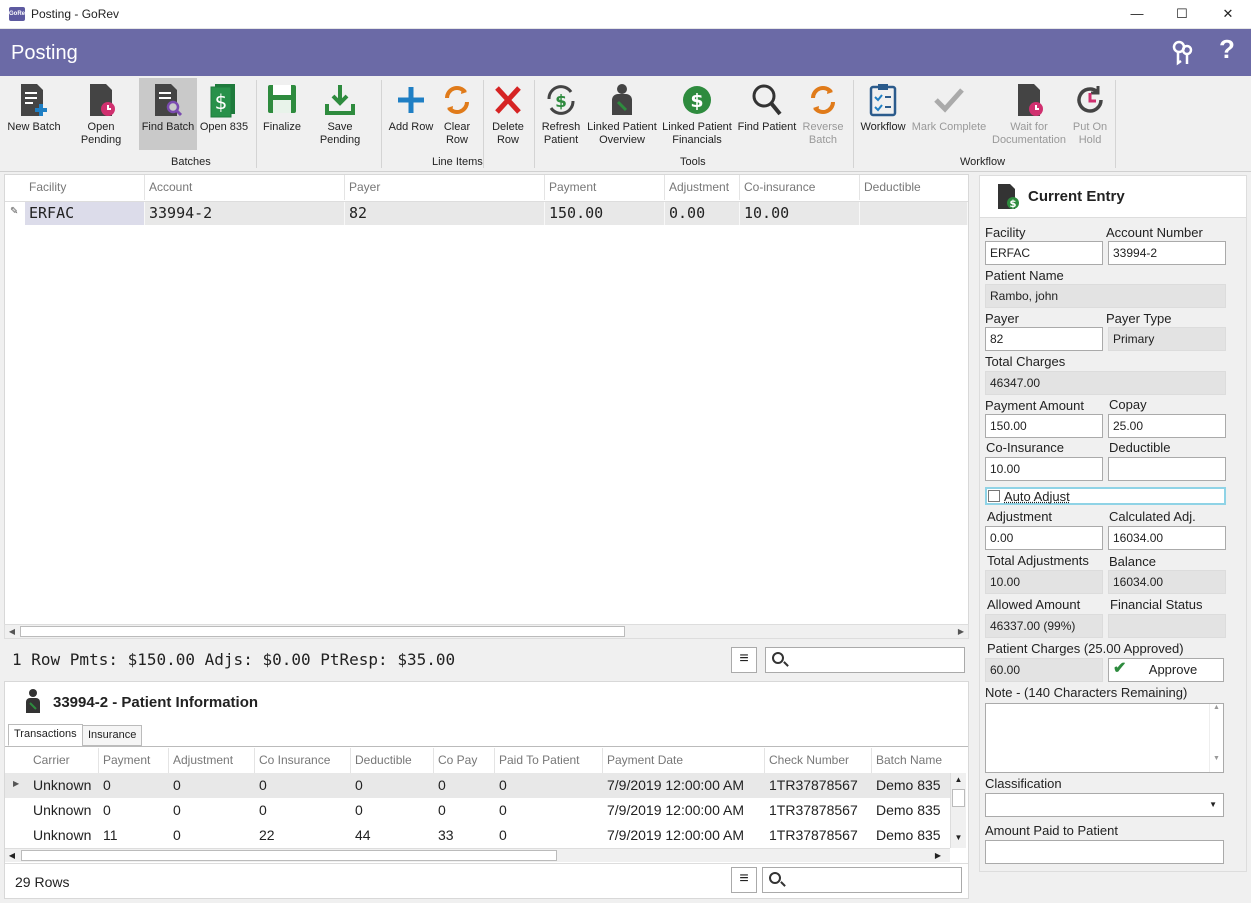 The height and width of the screenshot is (903, 1251). I want to click on cell-facility: ERFAC, so click(85, 213).